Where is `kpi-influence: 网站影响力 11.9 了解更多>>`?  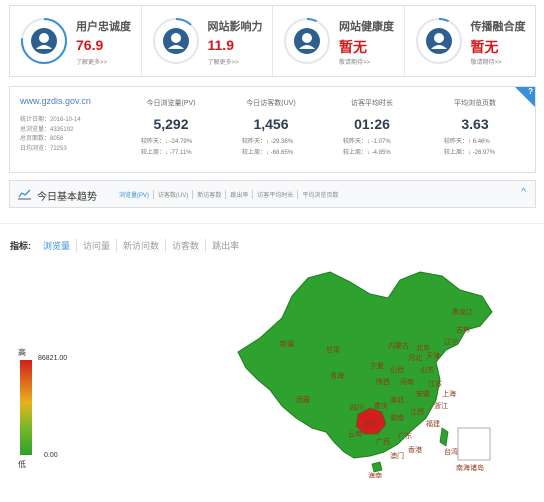
kpi-influence: 网站影响力 11.9 了解更多>> is located at coordinates (207, 41).